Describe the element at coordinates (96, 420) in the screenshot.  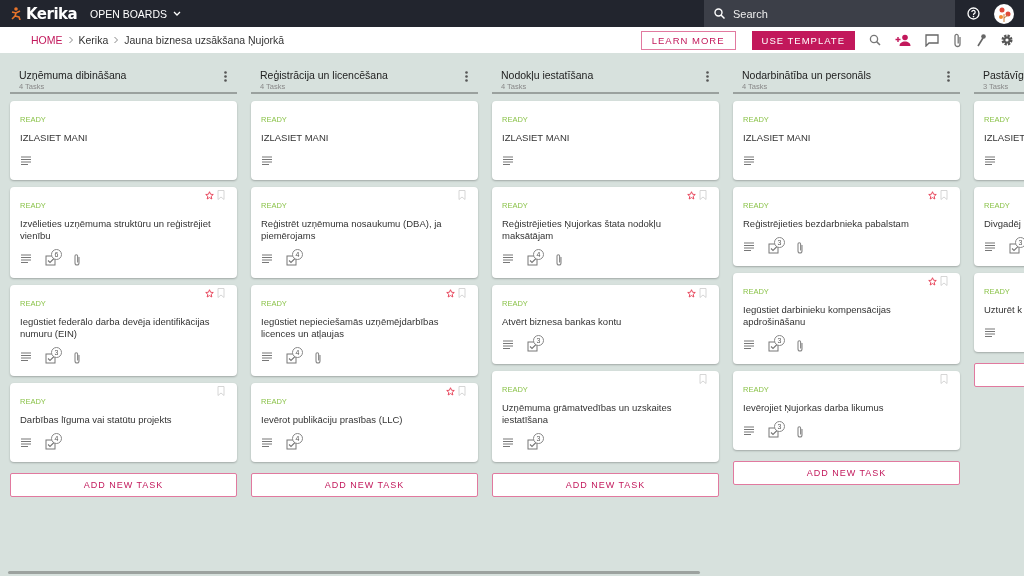
I see `task-title: Darbības līguma vai statūtu projekts` at that location.